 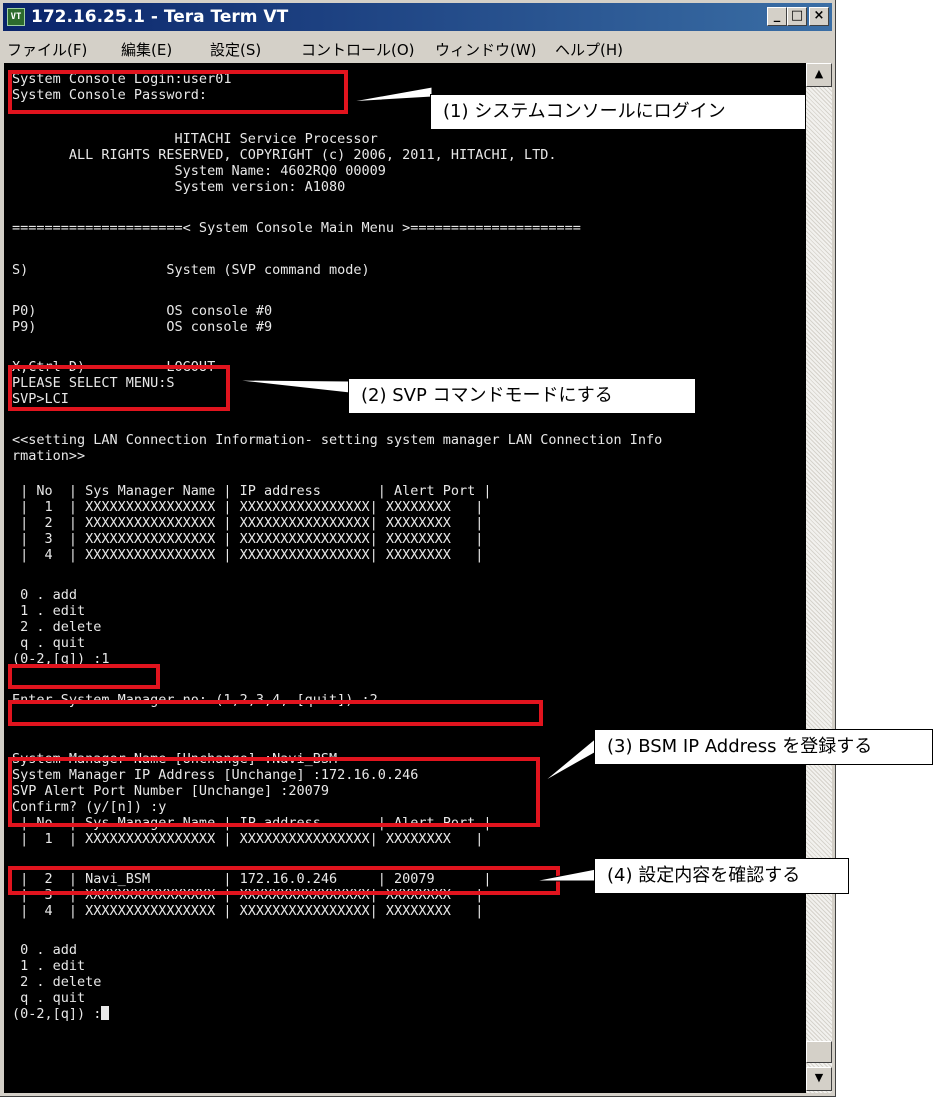 I want to click on minimize-button: _, so click(x=777, y=16).